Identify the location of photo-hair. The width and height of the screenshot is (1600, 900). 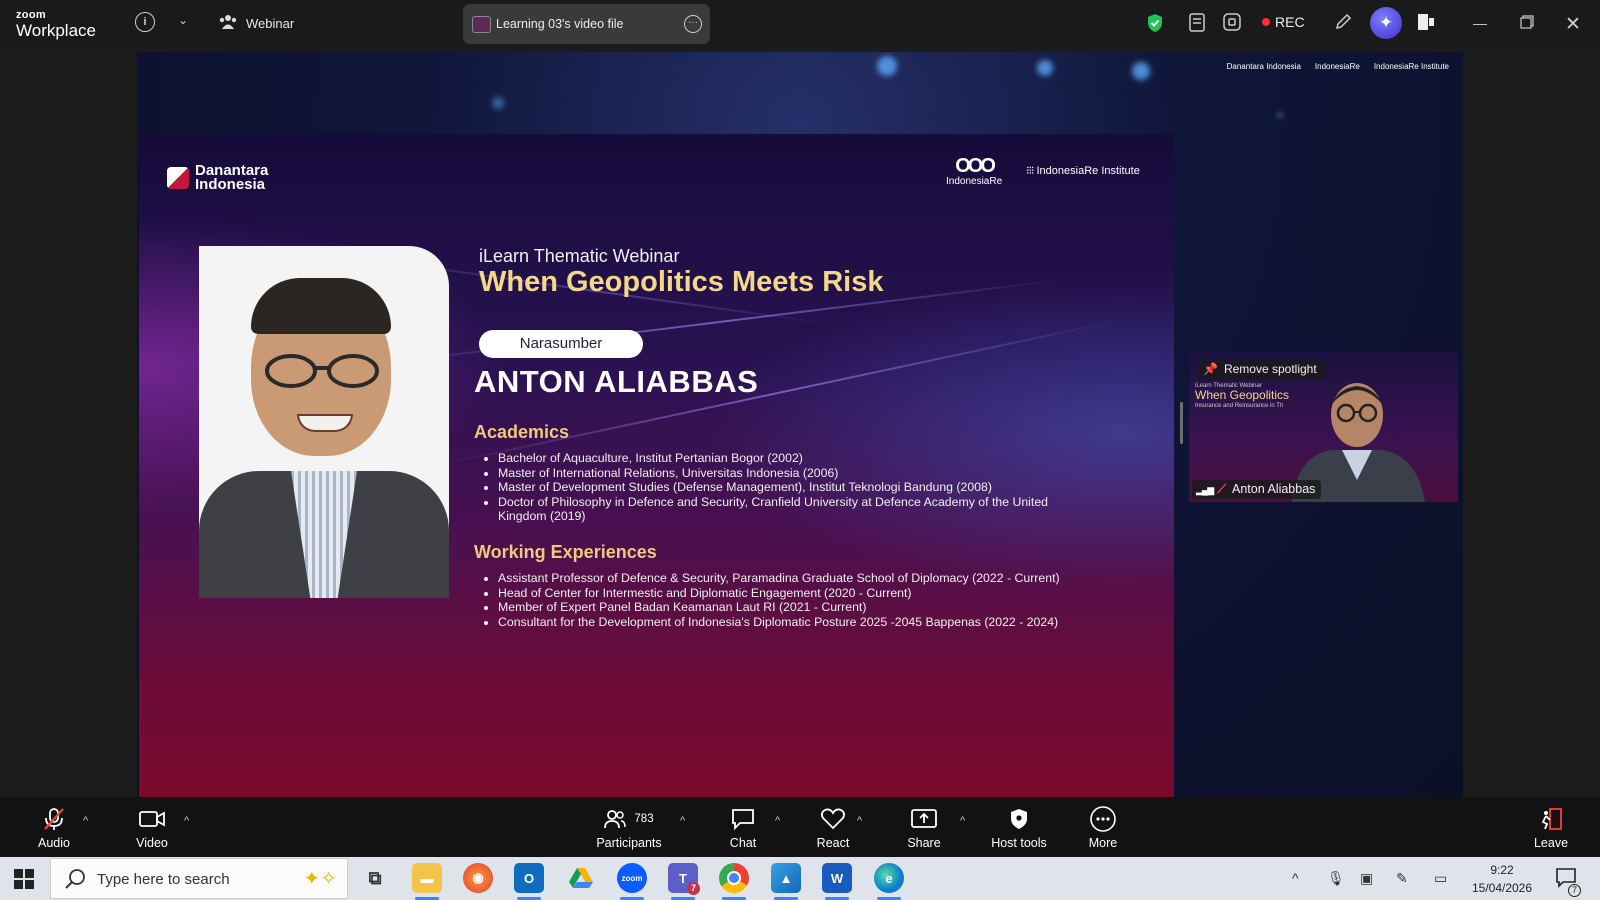
(321, 306).